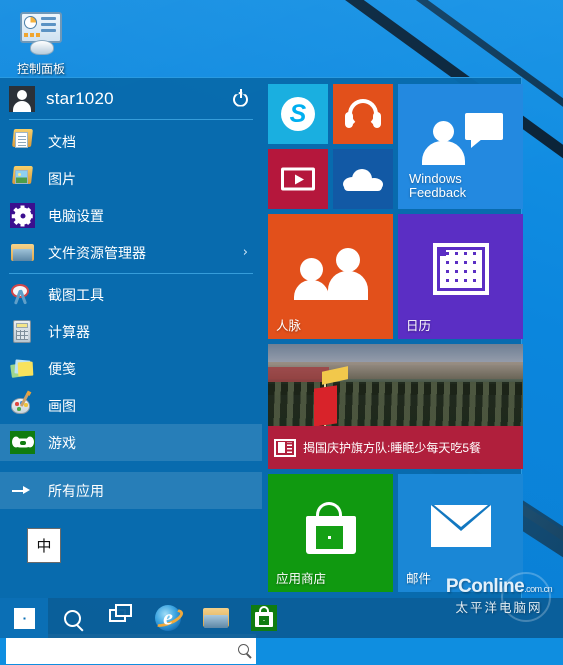 This screenshot has width=563, height=665. What do you see at coordinates (131, 331) in the screenshot?
I see `sidebar-item-calculator: 计算器` at bounding box center [131, 331].